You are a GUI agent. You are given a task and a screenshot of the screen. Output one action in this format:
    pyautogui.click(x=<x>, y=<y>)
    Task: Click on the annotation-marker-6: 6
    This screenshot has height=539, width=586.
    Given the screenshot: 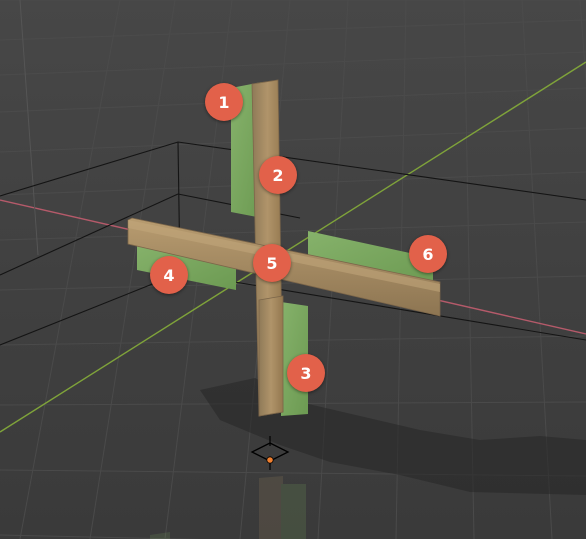 What is the action you would take?
    pyautogui.click(x=428, y=254)
    